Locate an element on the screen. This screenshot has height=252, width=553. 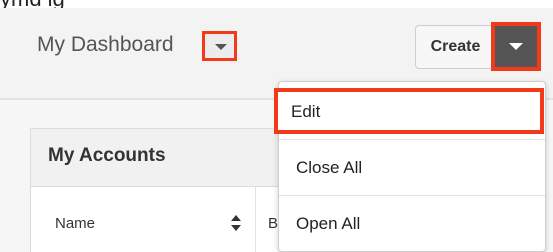
create-button: Create is located at coordinates (455, 47).